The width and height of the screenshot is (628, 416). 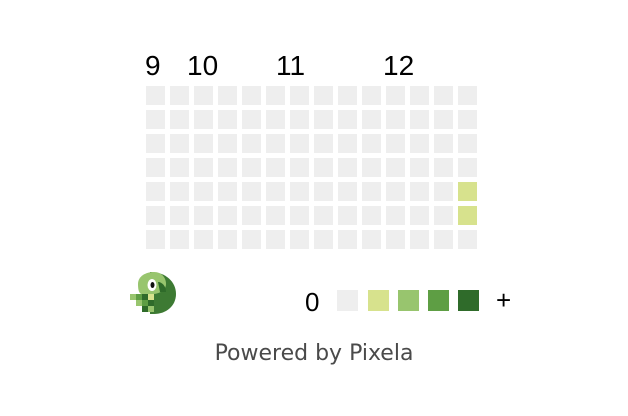 What do you see at coordinates (203, 65) in the screenshot?
I see `month-label-10: 10` at bounding box center [203, 65].